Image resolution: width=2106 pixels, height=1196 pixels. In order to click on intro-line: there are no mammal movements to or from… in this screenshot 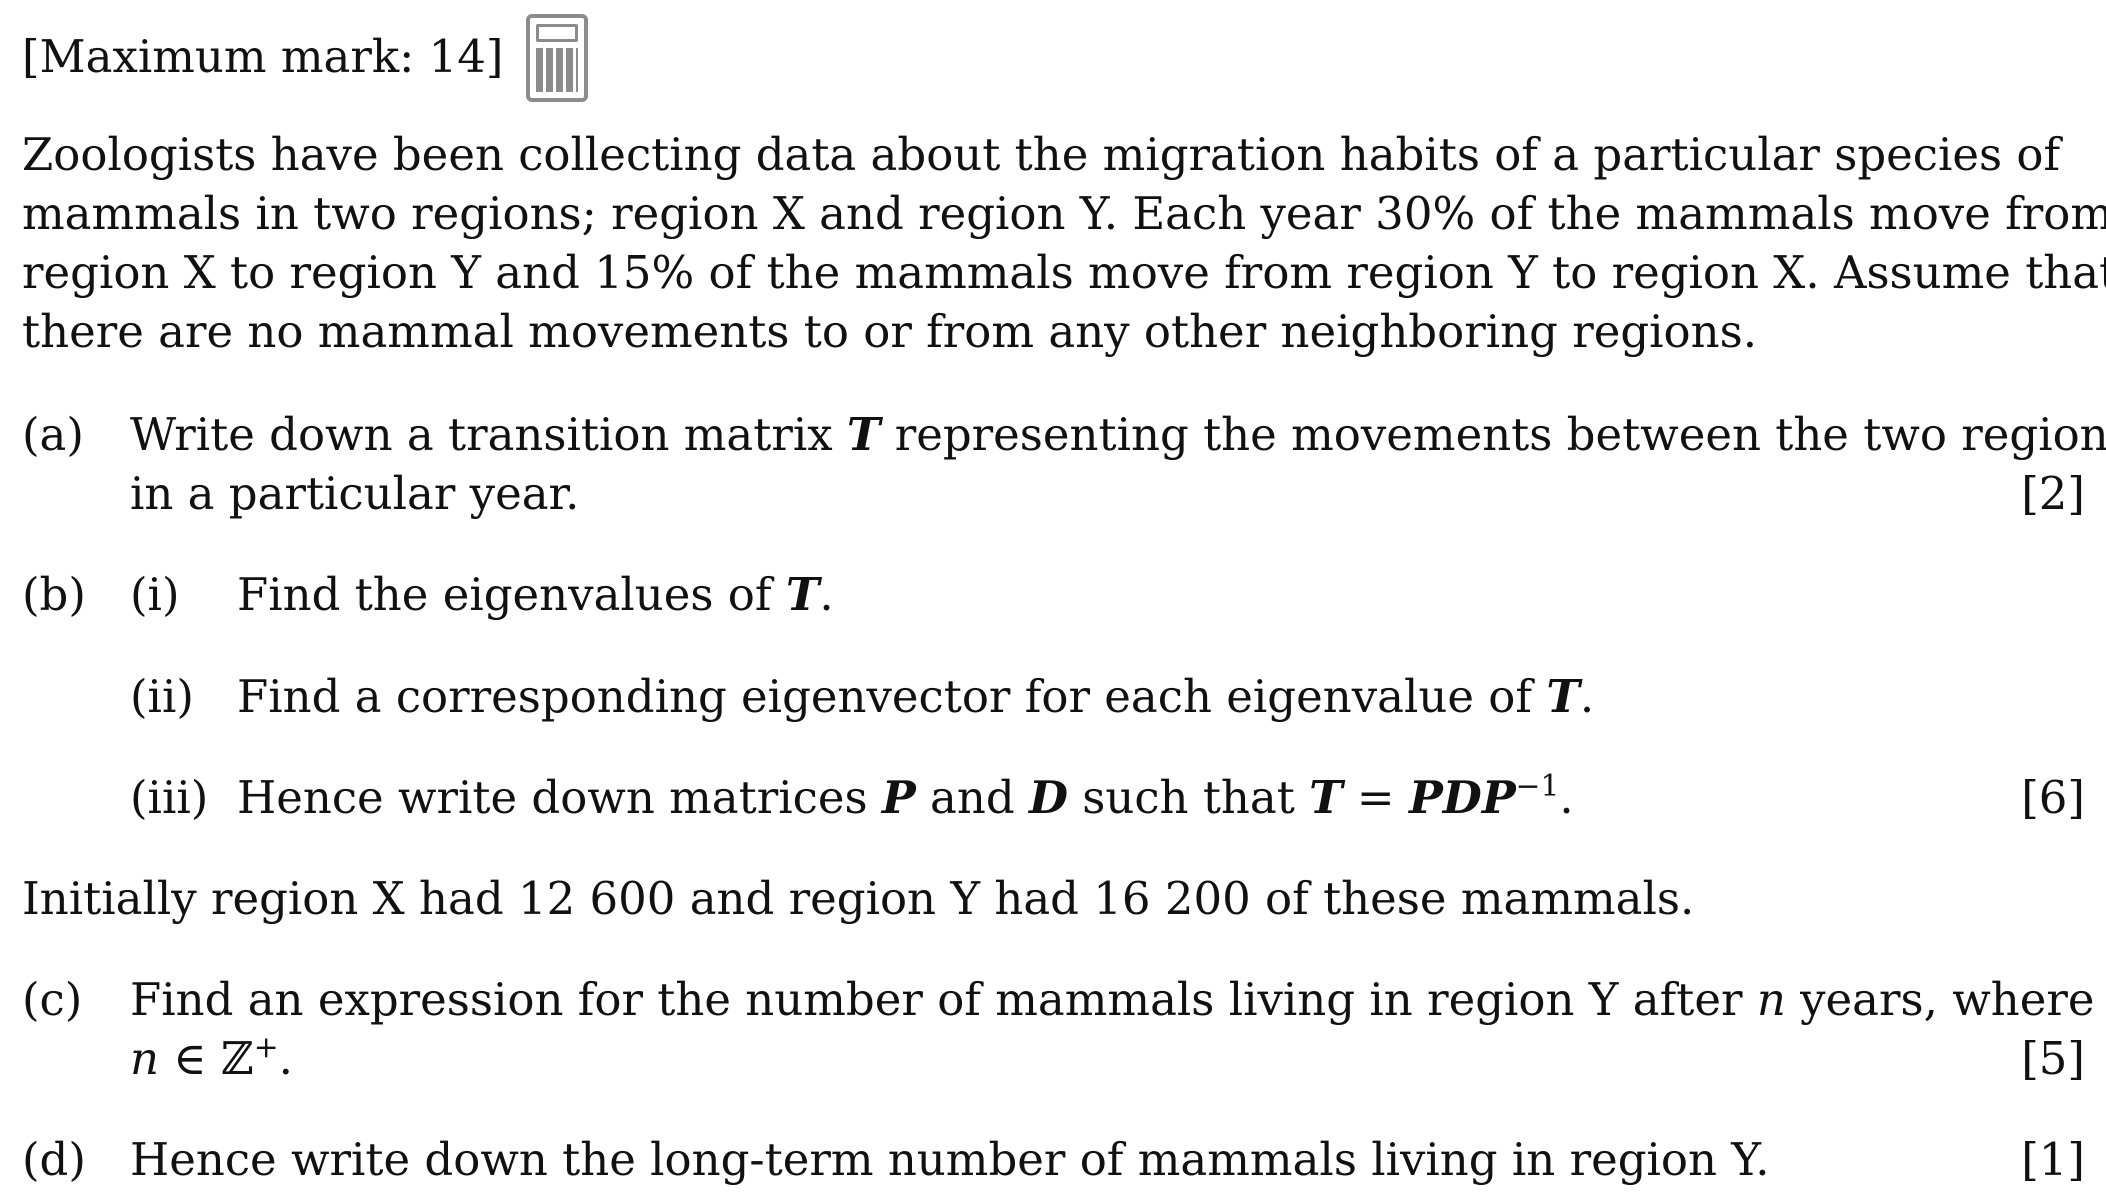, I will do `click(890, 331)`.